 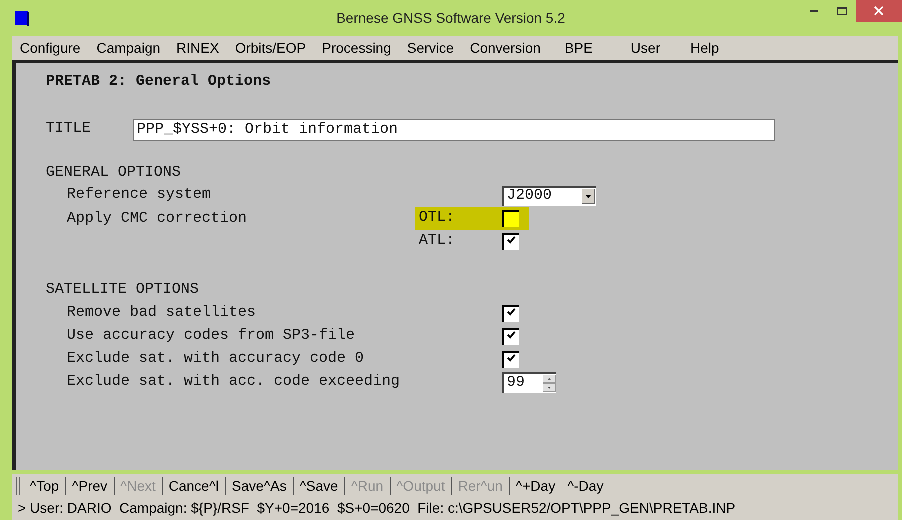 What do you see at coordinates (211, 336) in the screenshot?
I see `option-label: Use accuracy codes from SP3-file` at bounding box center [211, 336].